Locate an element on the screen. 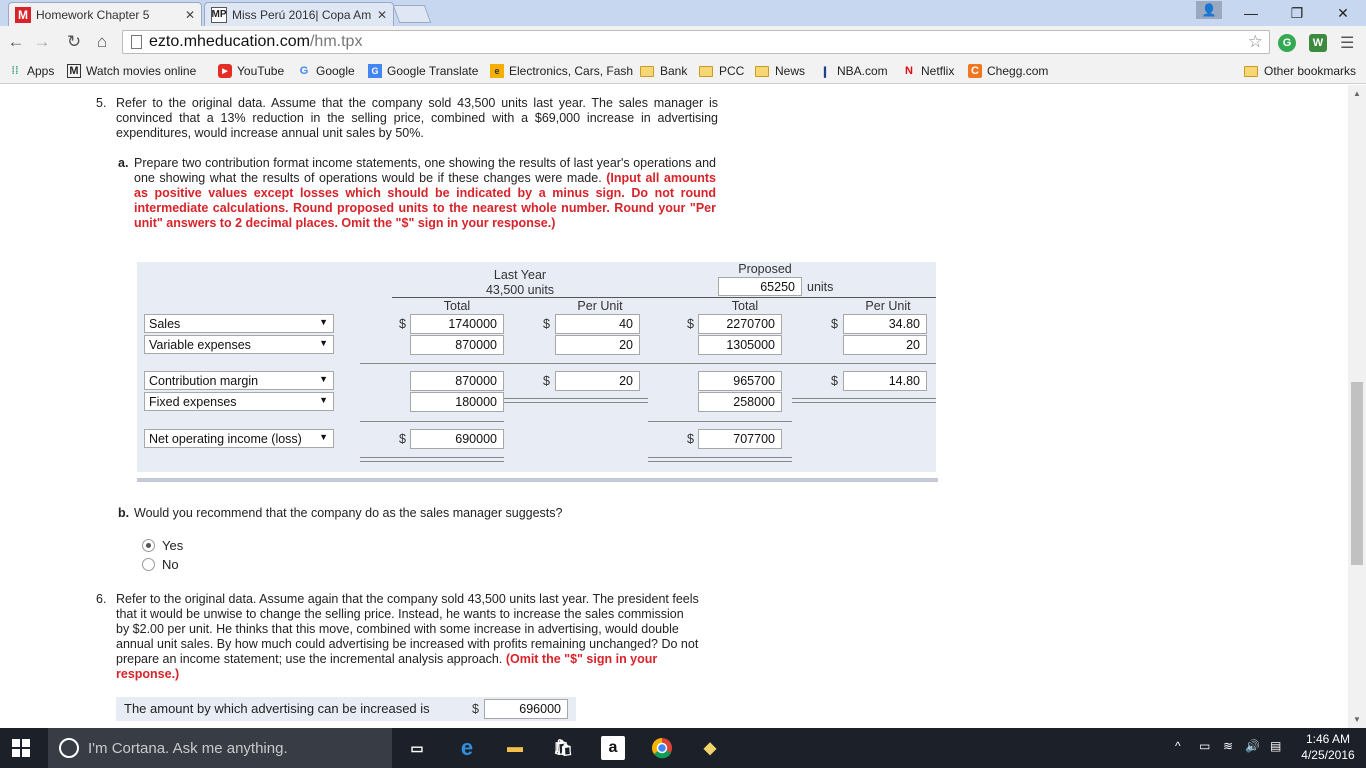 This screenshot has width=1366, height=768. bookmark-apps: ⁞⁞ Apps is located at coordinates (31, 71).